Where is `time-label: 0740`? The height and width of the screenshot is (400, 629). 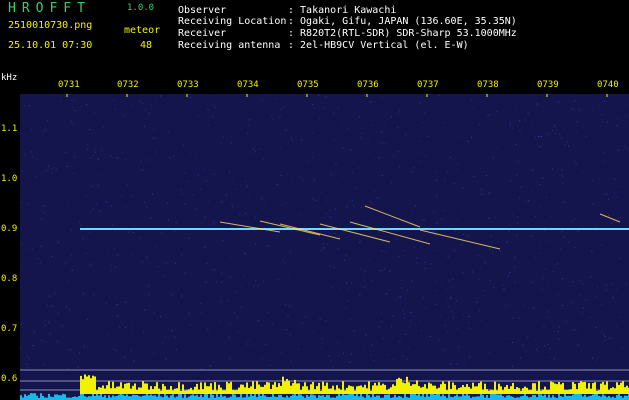 time-label: 0740 is located at coordinates (608, 85).